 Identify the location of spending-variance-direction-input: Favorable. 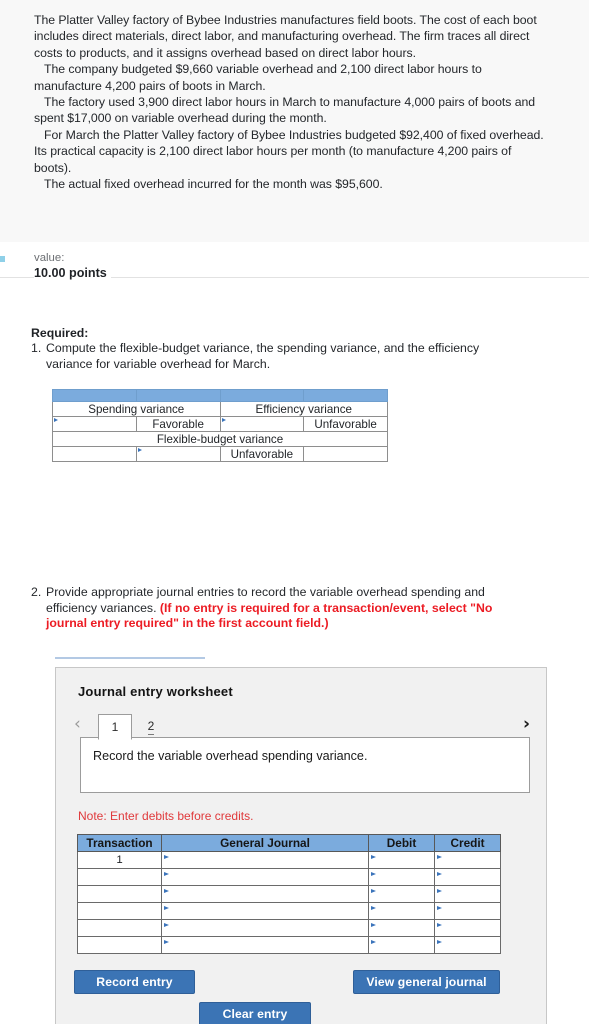
(178, 424).